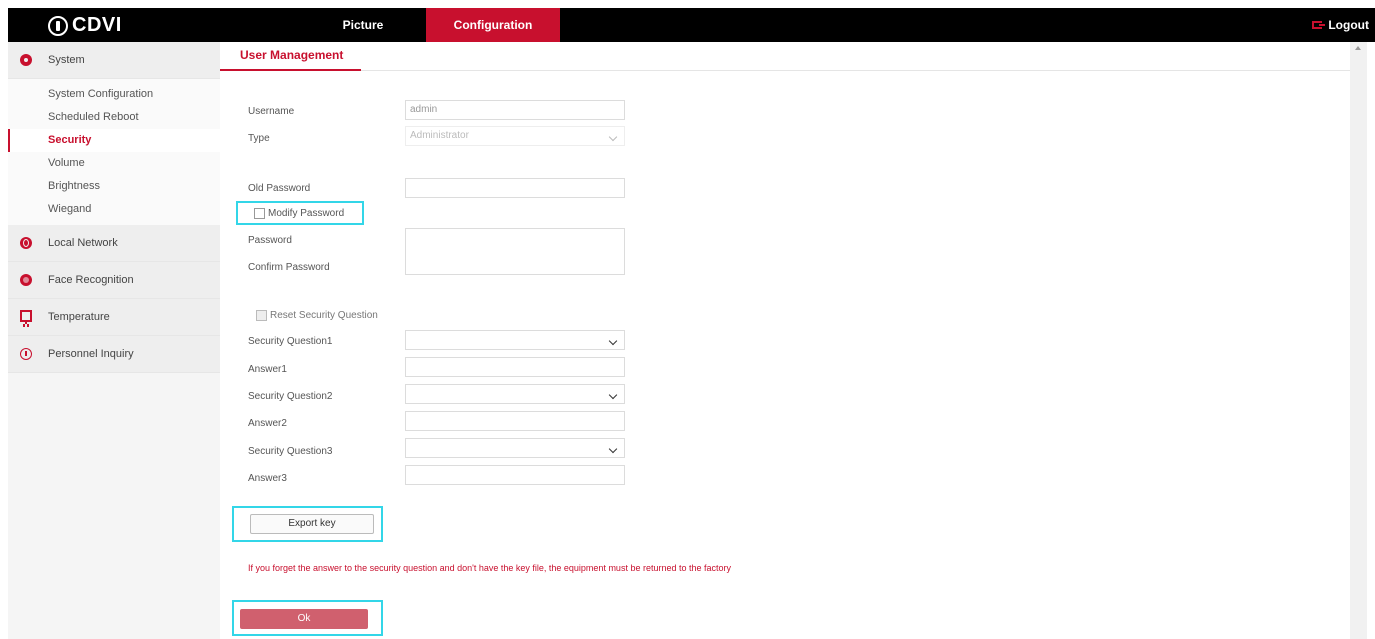 The width and height of the screenshot is (1375, 639). I want to click on highlight-export-key, so click(307, 524).